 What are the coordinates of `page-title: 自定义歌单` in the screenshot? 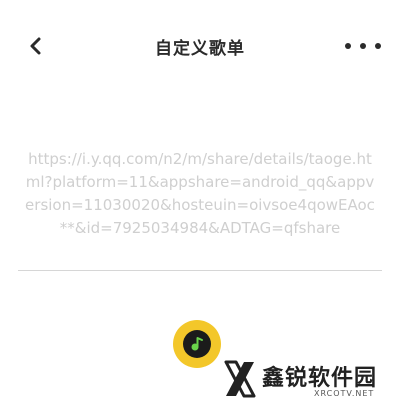 It's located at (200, 49).